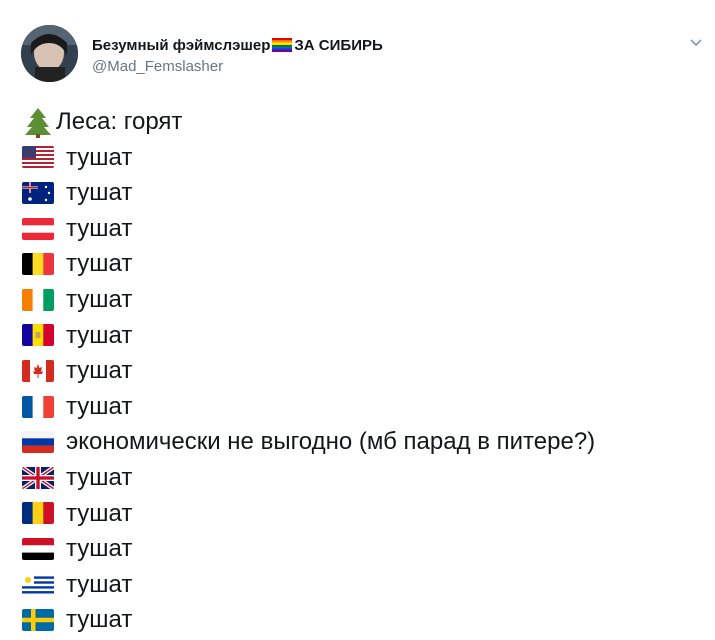 The width and height of the screenshot is (715, 640). Describe the element at coordinates (119, 121) in the screenshot. I see `tweet-first-line: Леса: горят` at that location.